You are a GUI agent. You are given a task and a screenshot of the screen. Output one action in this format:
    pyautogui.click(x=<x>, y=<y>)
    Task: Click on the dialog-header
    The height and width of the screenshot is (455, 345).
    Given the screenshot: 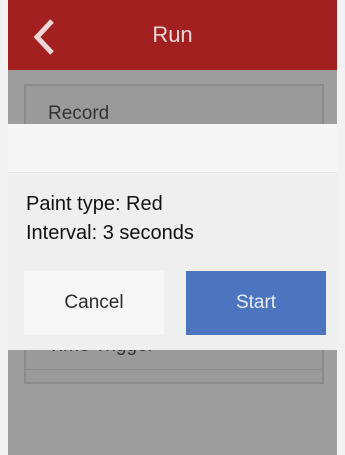 What is the action you would take?
    pyautogui.click(x=172, y=148)
    